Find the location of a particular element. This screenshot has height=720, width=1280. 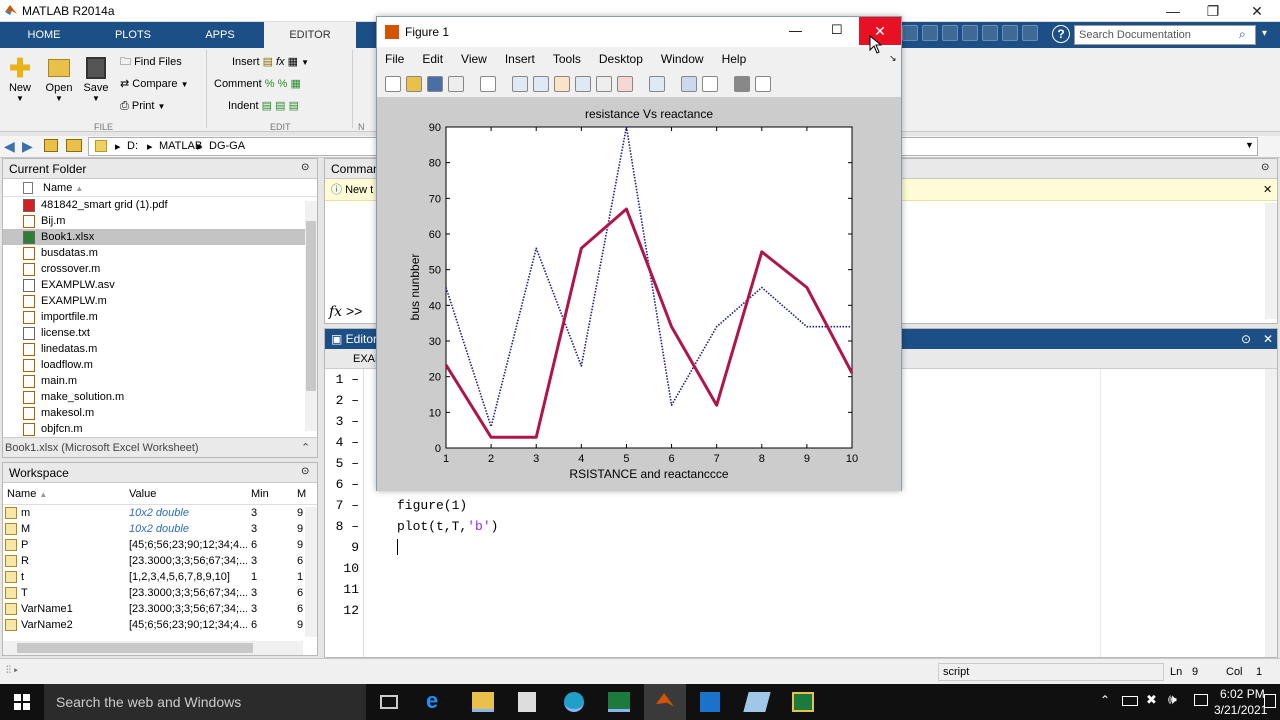

find-files-button: 🗀 Find Files is located at coordinates (151, 62).